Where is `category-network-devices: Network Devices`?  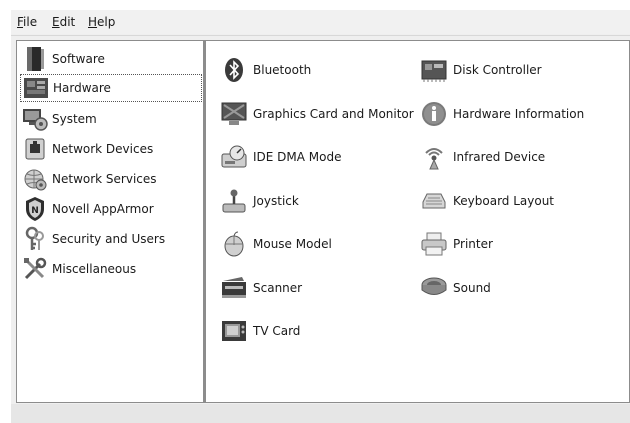
category-network-devices: Network Devices is located at coordinates (111, 149).